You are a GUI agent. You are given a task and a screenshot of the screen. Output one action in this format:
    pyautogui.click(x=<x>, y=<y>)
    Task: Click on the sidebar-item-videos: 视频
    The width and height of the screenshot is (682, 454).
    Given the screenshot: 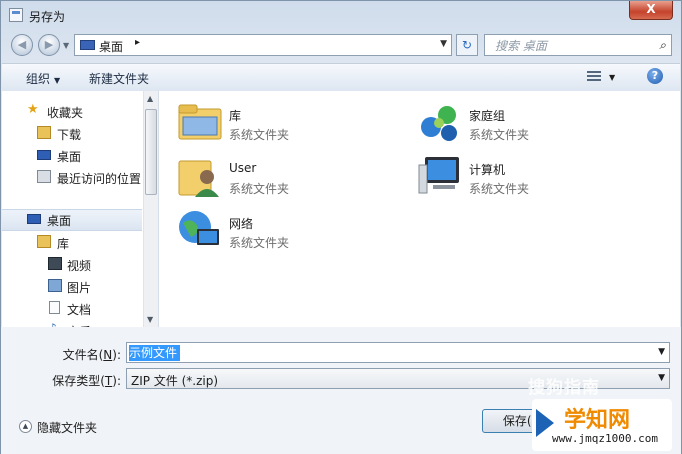 What is the action you would take?
    pyautogui.click(x=72, y=264)
    